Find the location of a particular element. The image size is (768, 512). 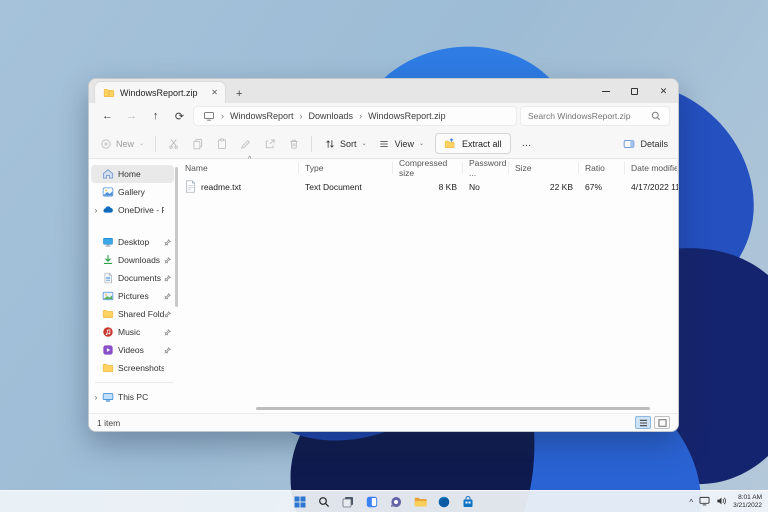

sidebar-item-screenshots: Screenshots is located at coordinates (132, 368).